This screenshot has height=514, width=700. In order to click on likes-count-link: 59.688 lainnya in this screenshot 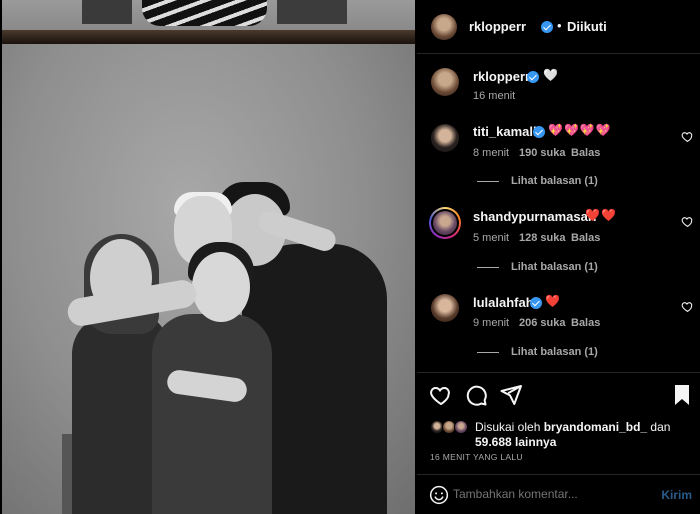, I will do `click(515, 442)`.